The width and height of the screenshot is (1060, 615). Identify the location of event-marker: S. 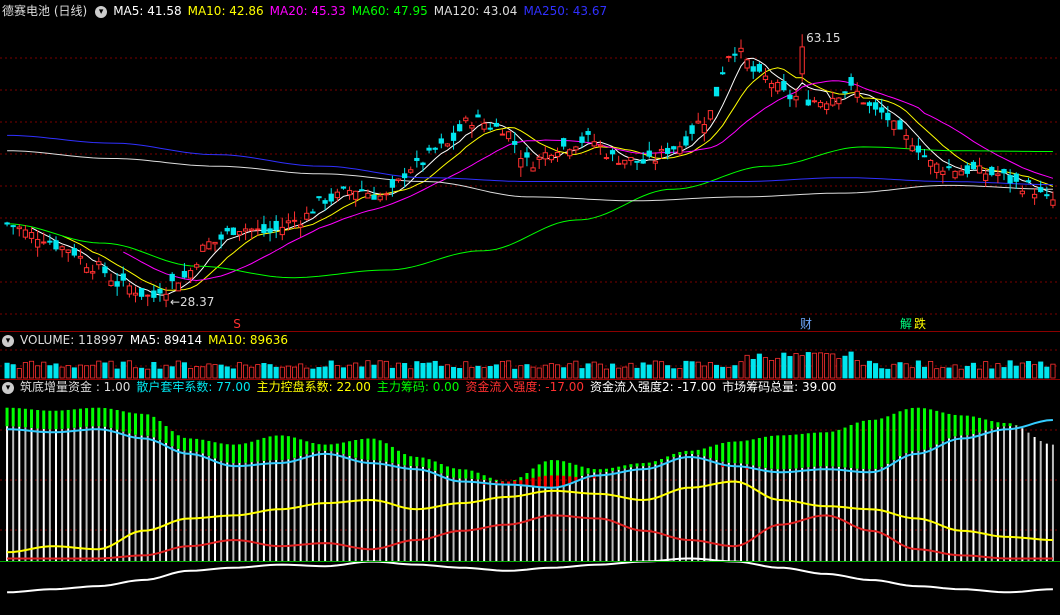
(237, 324).